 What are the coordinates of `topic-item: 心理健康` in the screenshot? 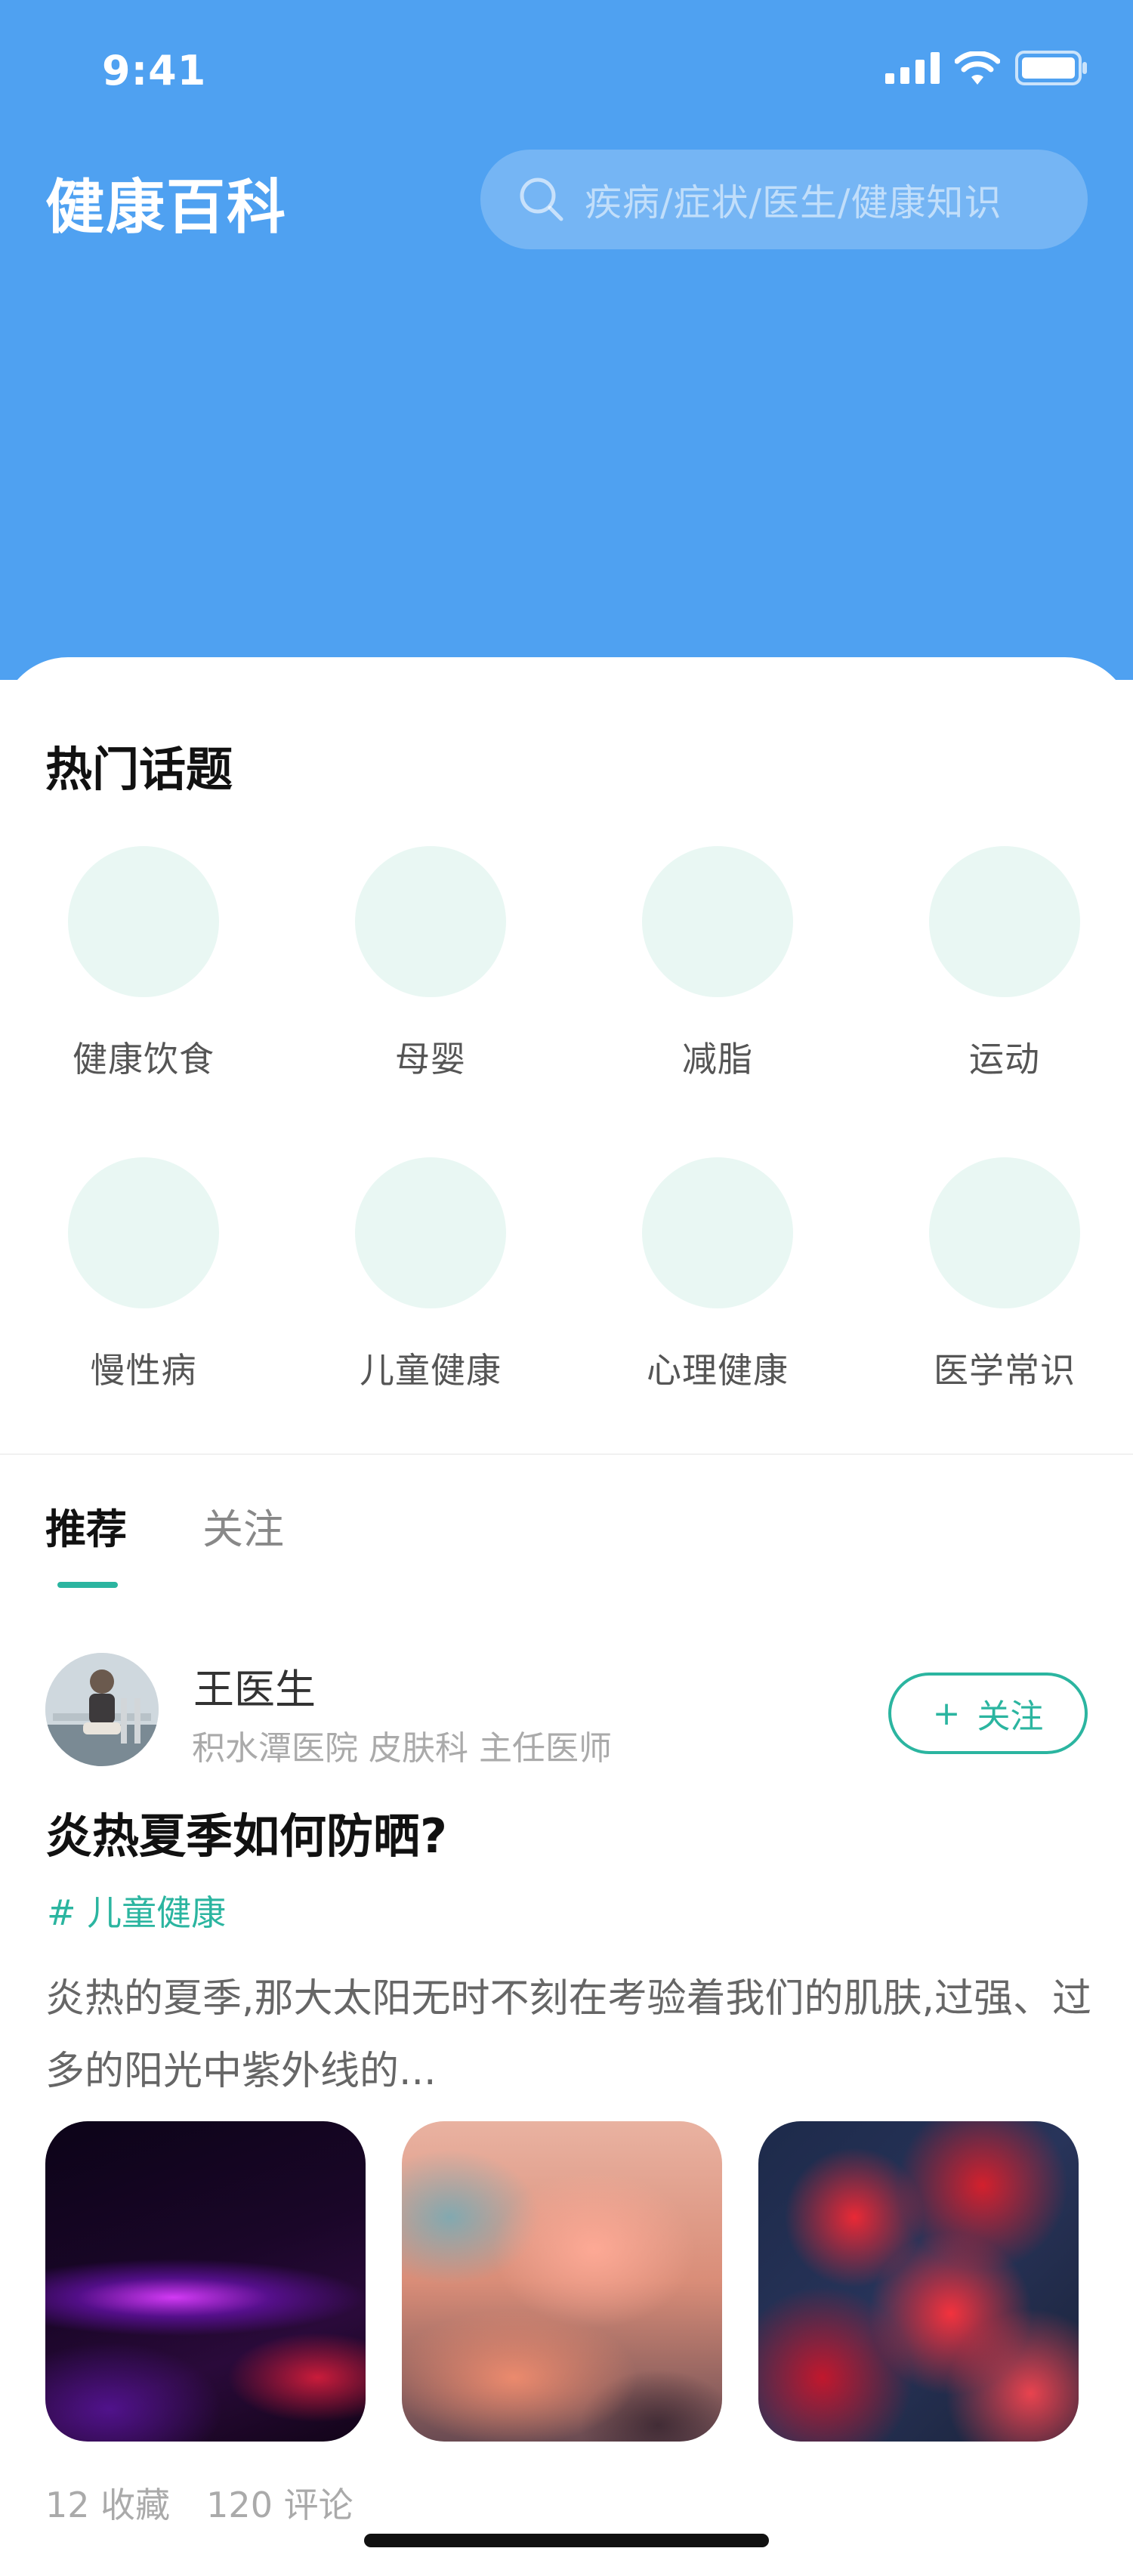 It's located at (717, 1313).